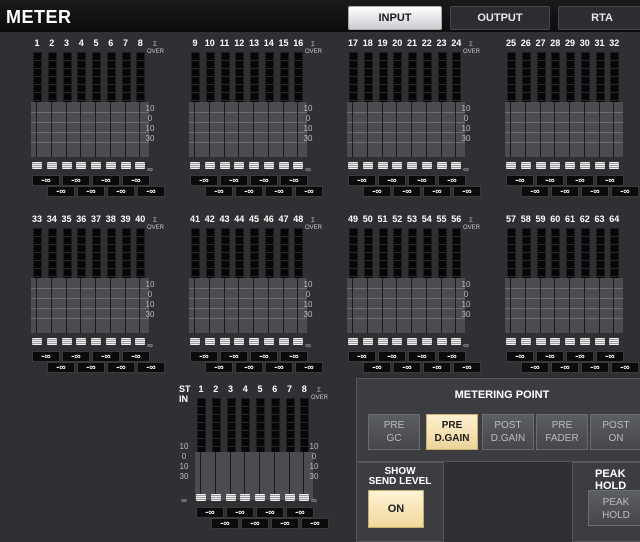 The width and height of the screenshot is (640, 542). Describe the element at coordinates (614, 508) in the screenshot. I see `peak-hold-button: PEAK HOLD` at that location.